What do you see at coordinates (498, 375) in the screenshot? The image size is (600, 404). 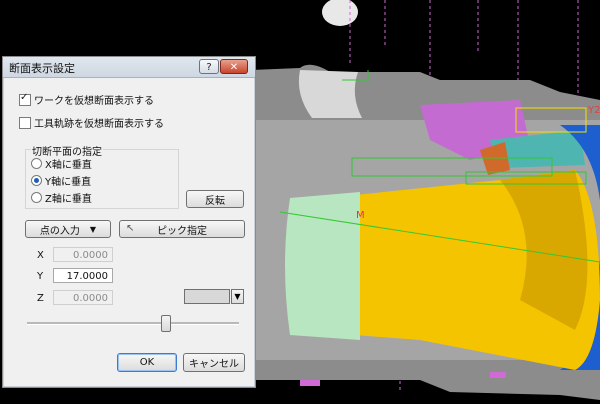 I see `bottom-strip-right` at bounding box center [498, 375].